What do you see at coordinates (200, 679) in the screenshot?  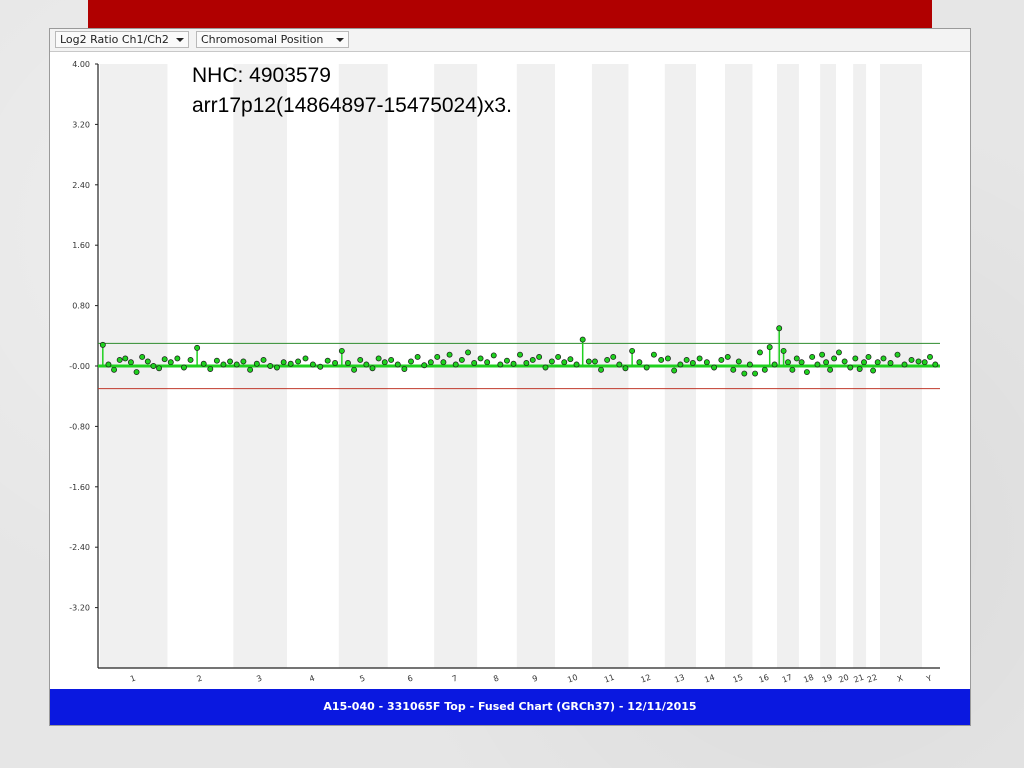 I see `x-tick-label: 2` at bounding box center [200, 679].